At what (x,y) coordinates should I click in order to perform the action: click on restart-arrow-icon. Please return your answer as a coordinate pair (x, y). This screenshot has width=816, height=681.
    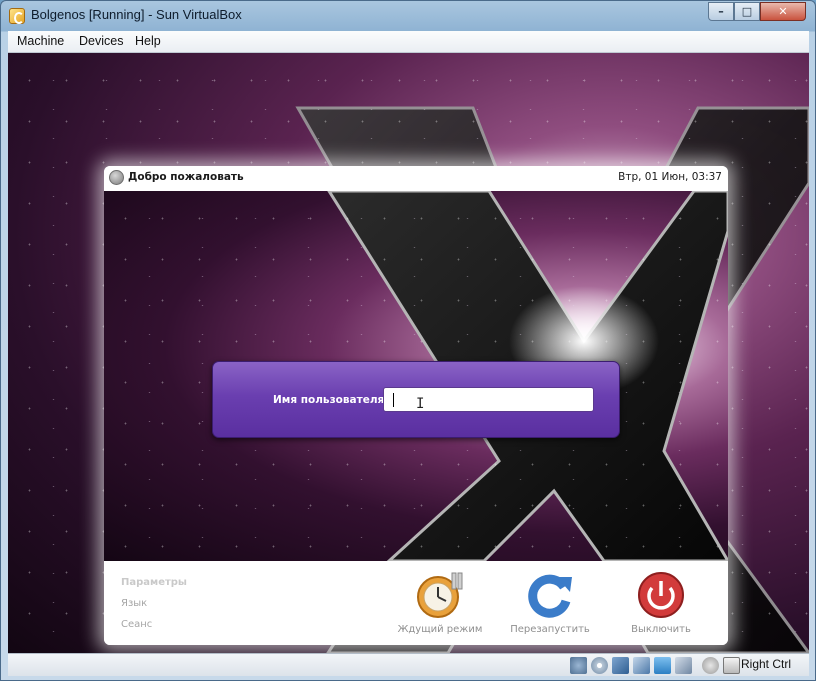
    Looking at the image, I should click on (550, 596).